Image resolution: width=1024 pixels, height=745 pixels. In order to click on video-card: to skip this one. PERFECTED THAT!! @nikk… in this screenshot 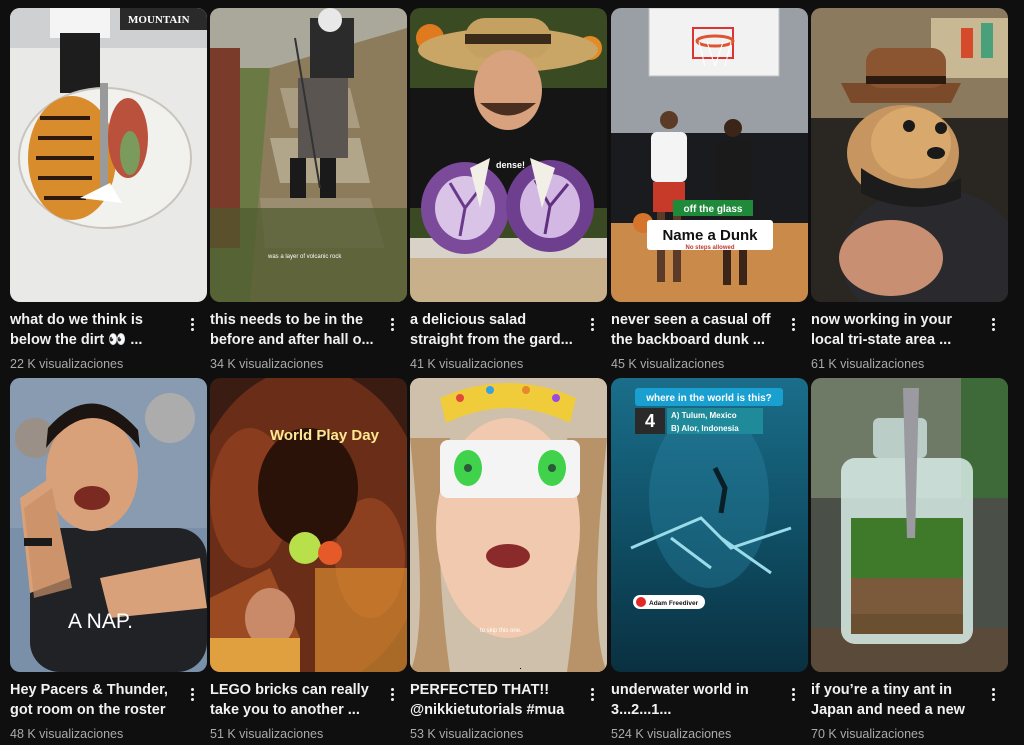, I will do `click(508, 561)`.